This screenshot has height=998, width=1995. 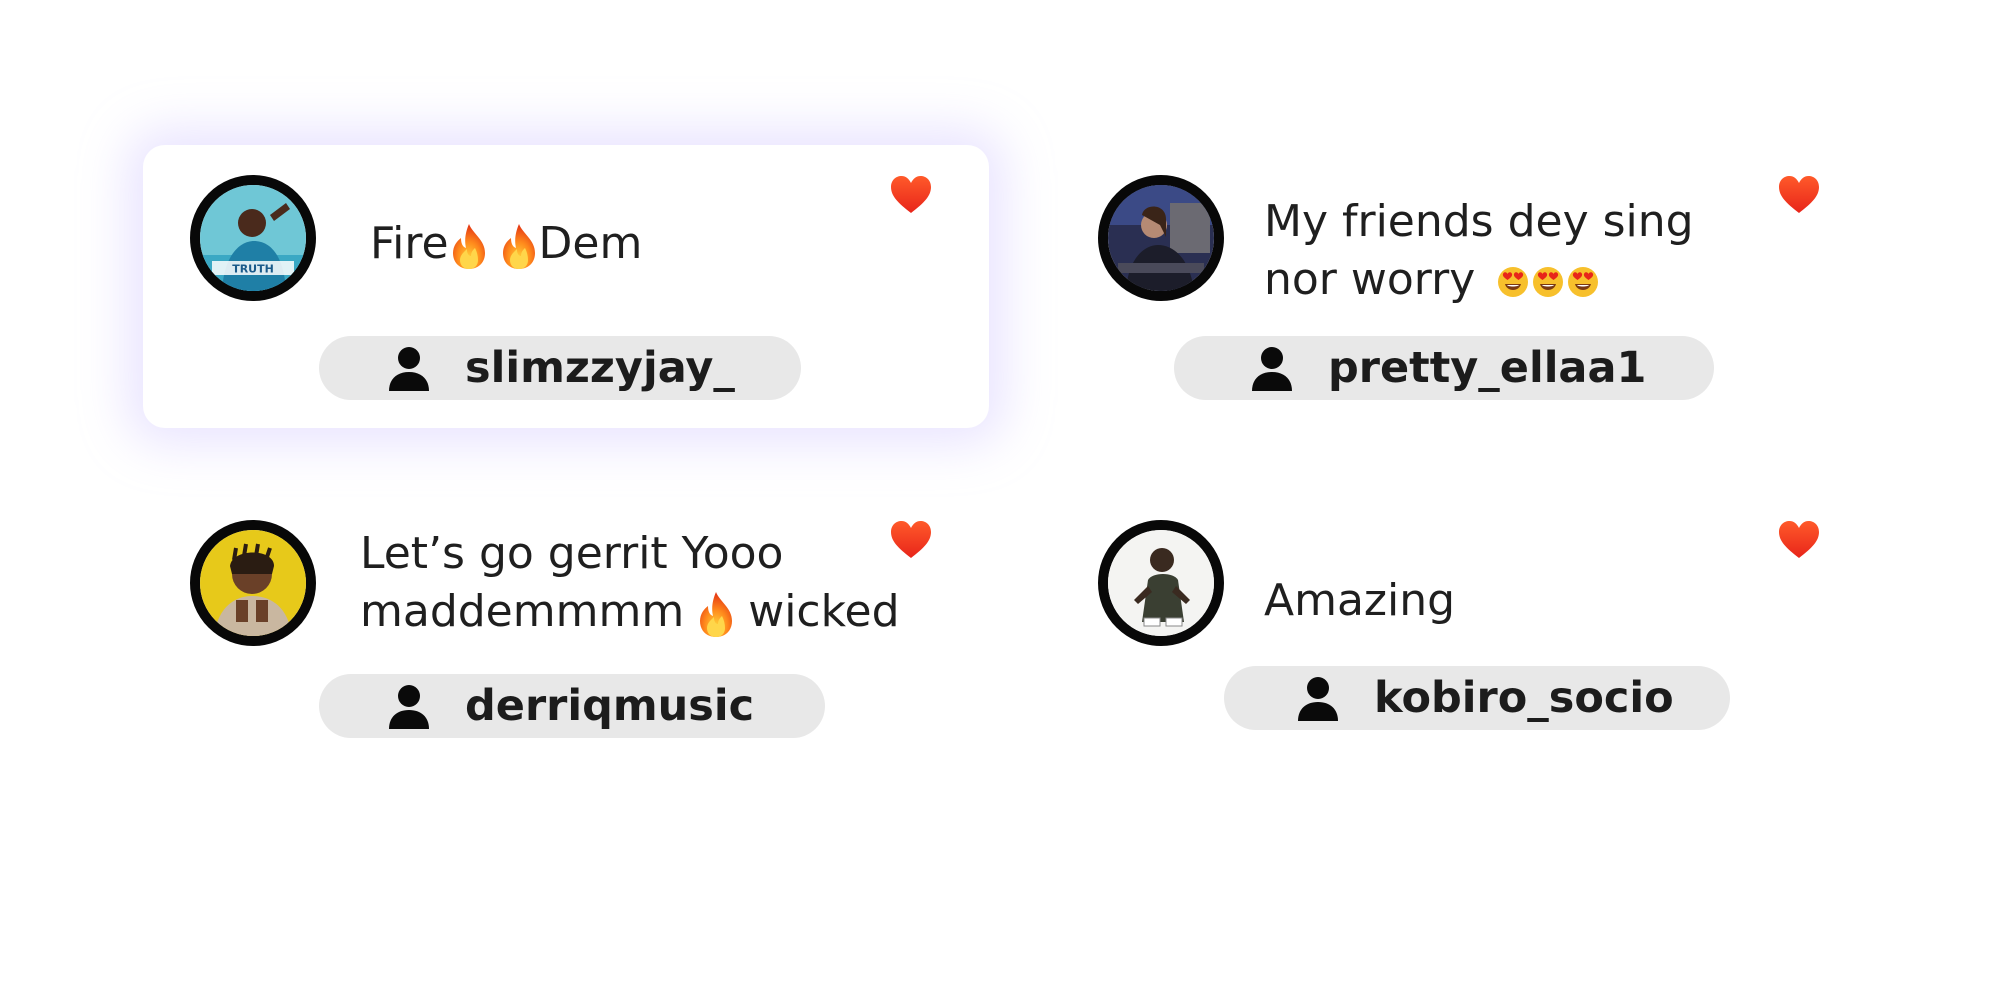 What do you see at coordinates (590, 243) in the screenshot?
I see `comment-text-part: Dem` at bounding box center [590, 243].